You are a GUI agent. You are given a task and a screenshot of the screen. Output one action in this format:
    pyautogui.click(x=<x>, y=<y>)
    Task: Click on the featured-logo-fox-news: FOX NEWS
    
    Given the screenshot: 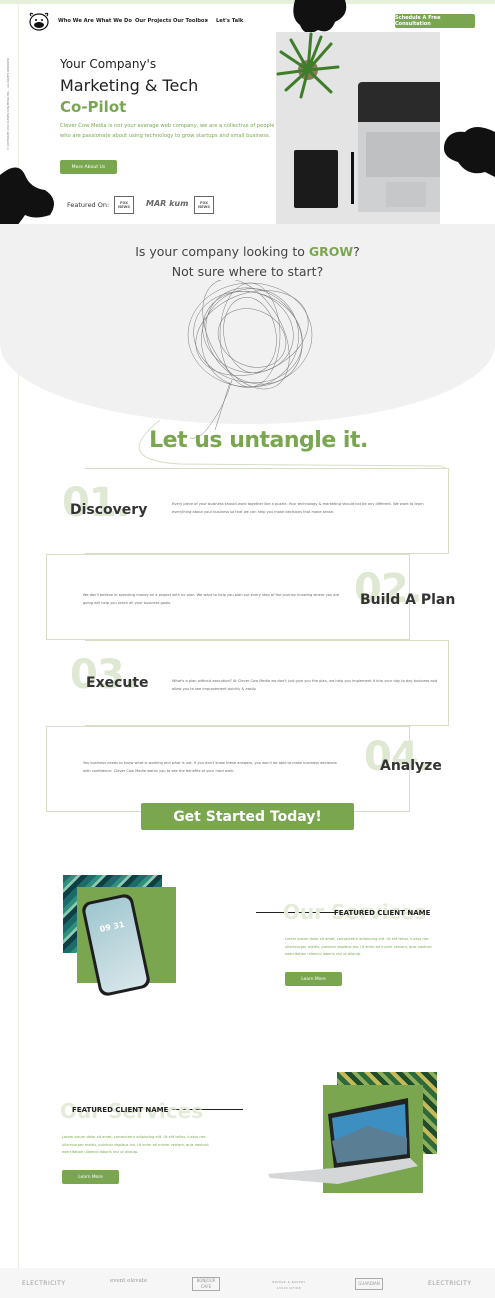 What is the action you would take?
    pyautogui.click(x=124, y=205)
    